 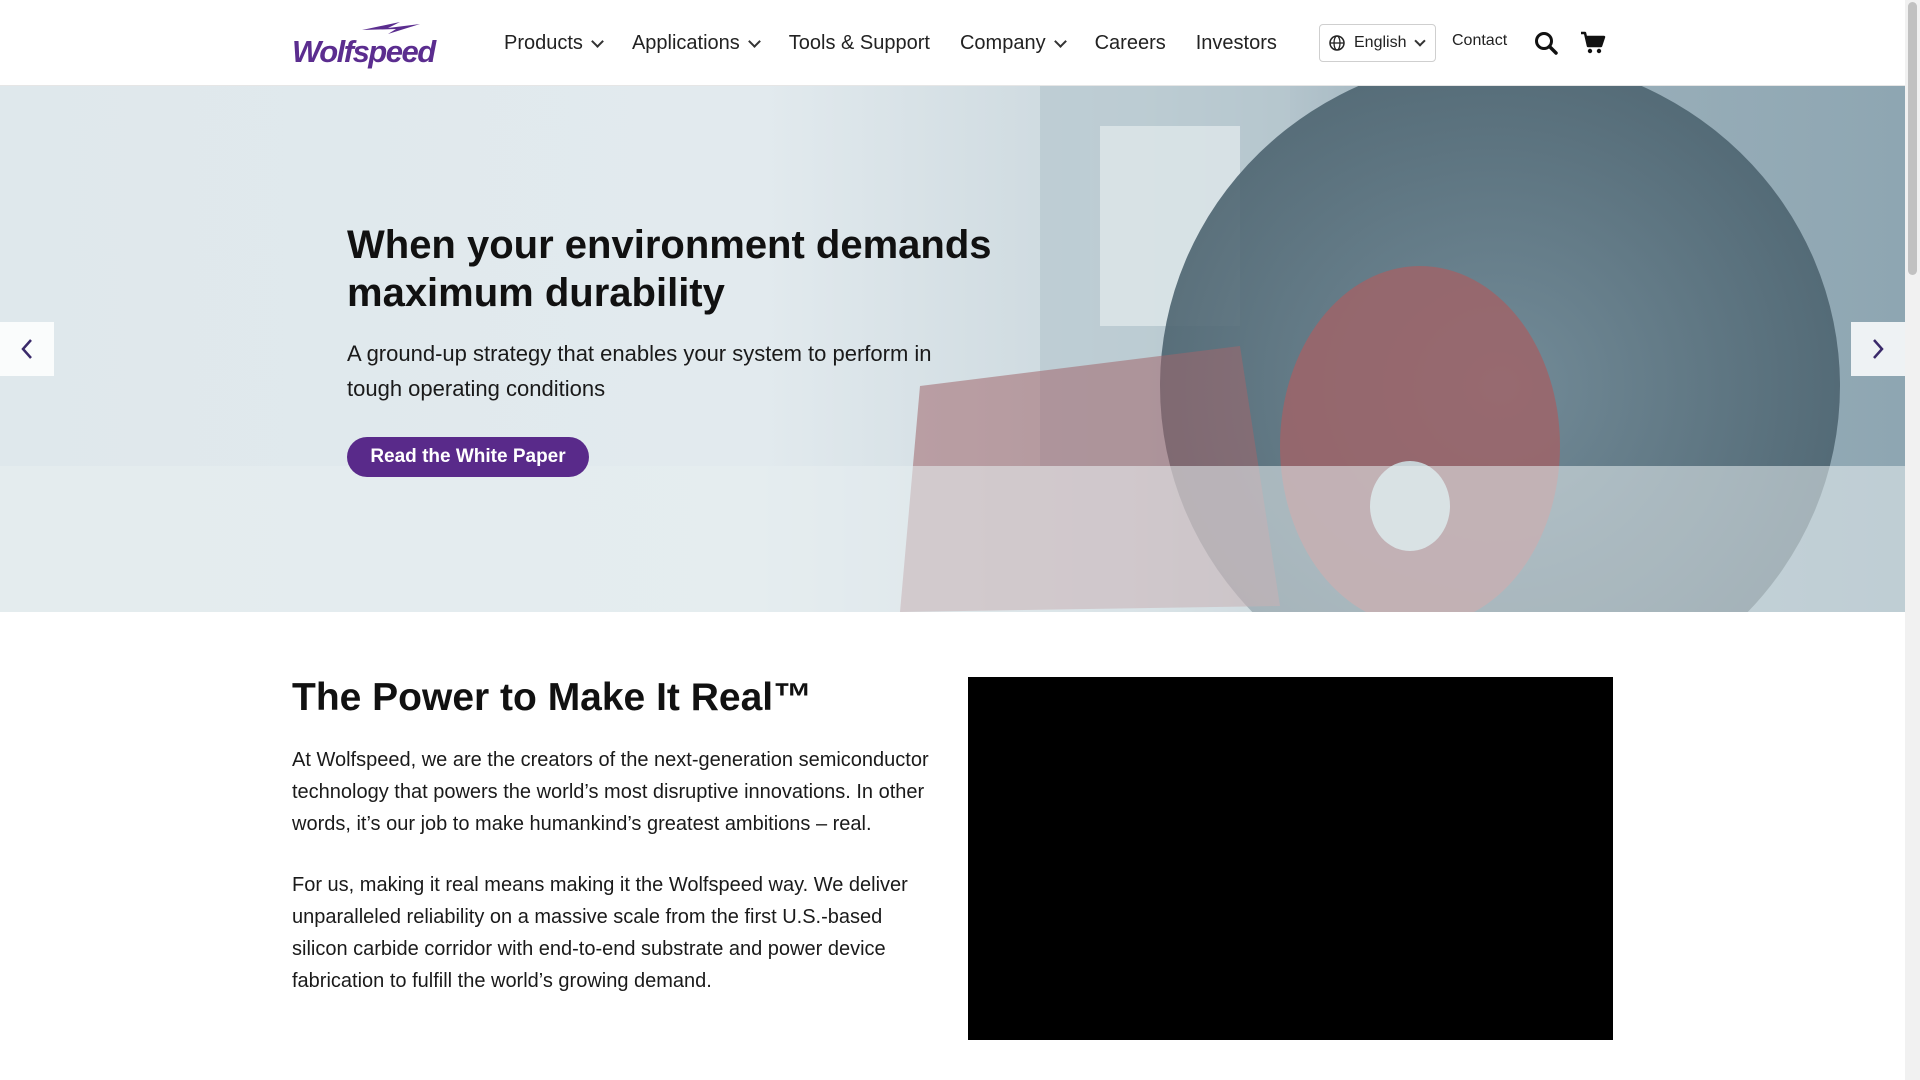 I want to click on nav-applications: Applications, so click(x=696, y=43).